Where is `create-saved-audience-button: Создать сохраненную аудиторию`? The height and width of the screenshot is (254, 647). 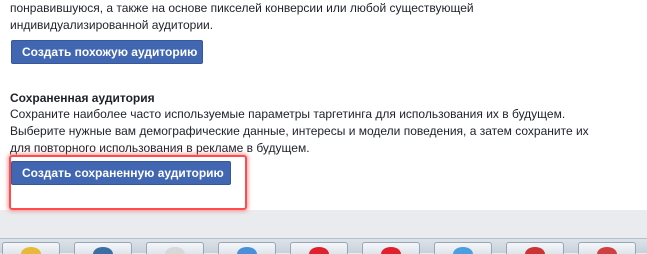 create-saved-audience-button: Создать сохраненную аудиторию is located at coordinates (121, 173).